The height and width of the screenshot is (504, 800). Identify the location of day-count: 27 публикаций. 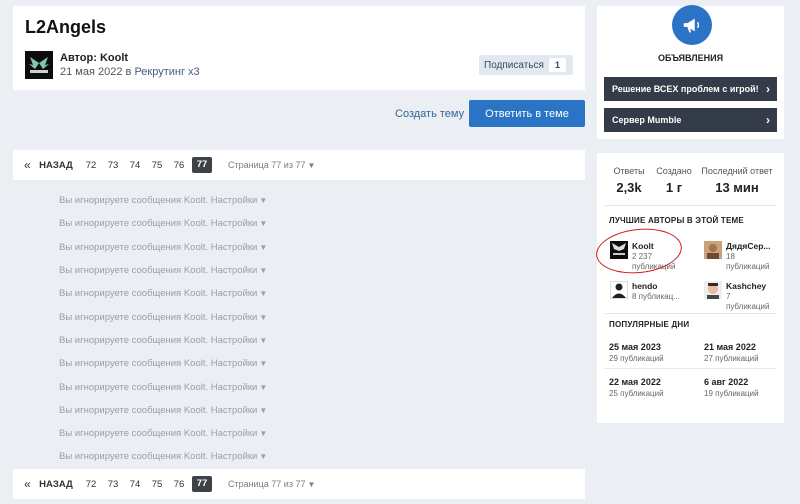
(731, 358).